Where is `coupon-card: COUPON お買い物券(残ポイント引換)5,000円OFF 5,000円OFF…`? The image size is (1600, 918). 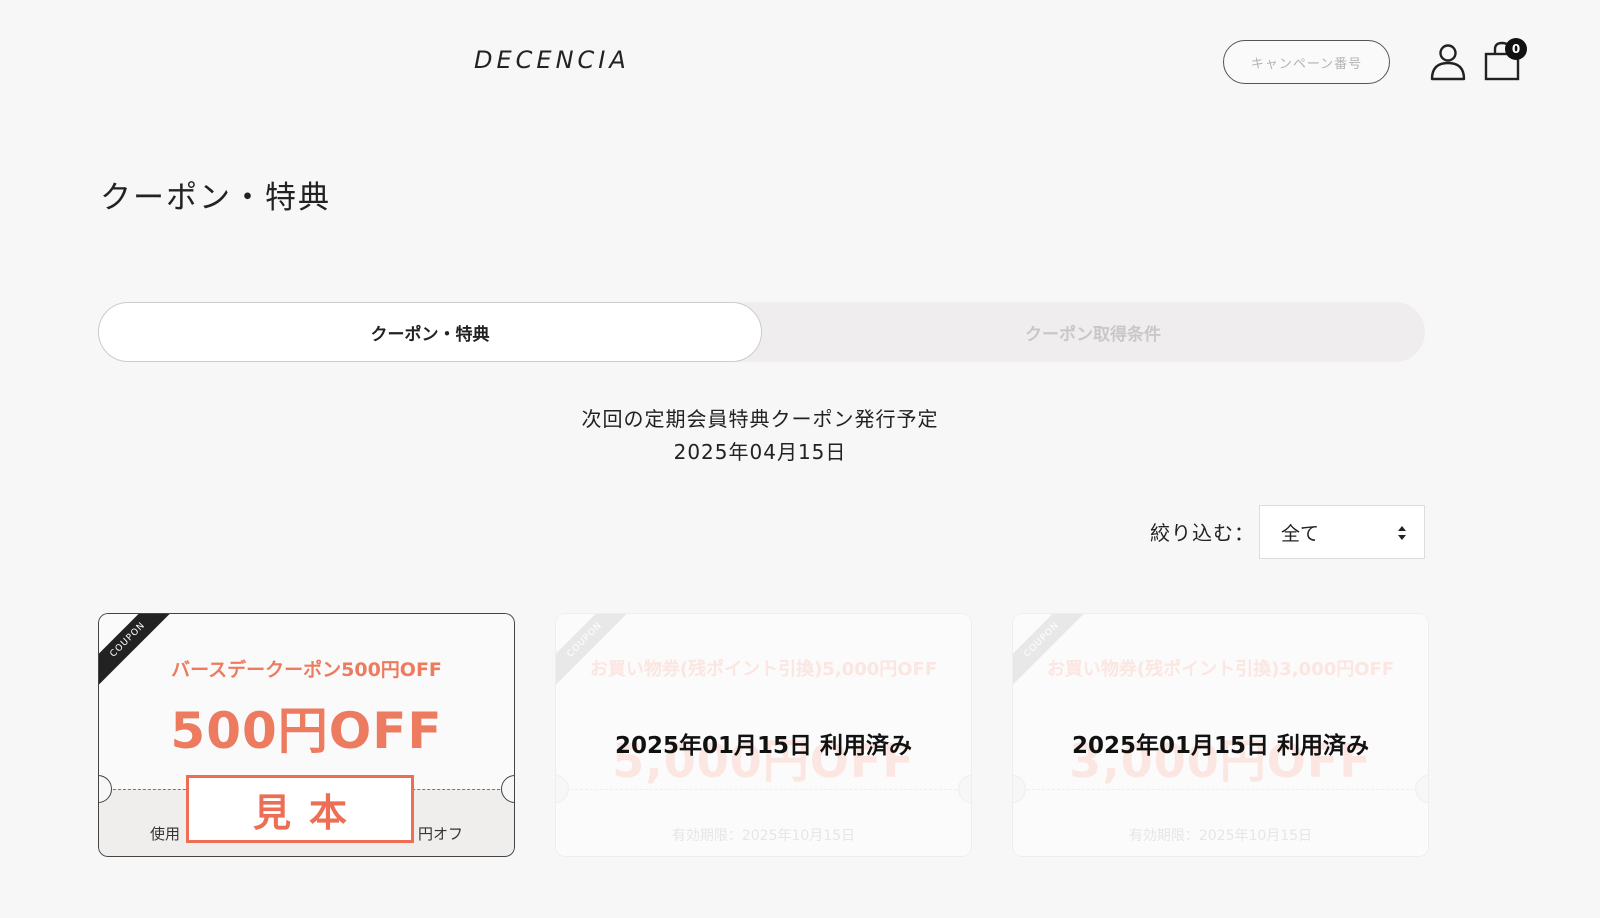 coupon-card: COUPON お買い物券(残ポイント引換)5,000円OFF 5,000円OFF… is located at coordinates (763, 735).